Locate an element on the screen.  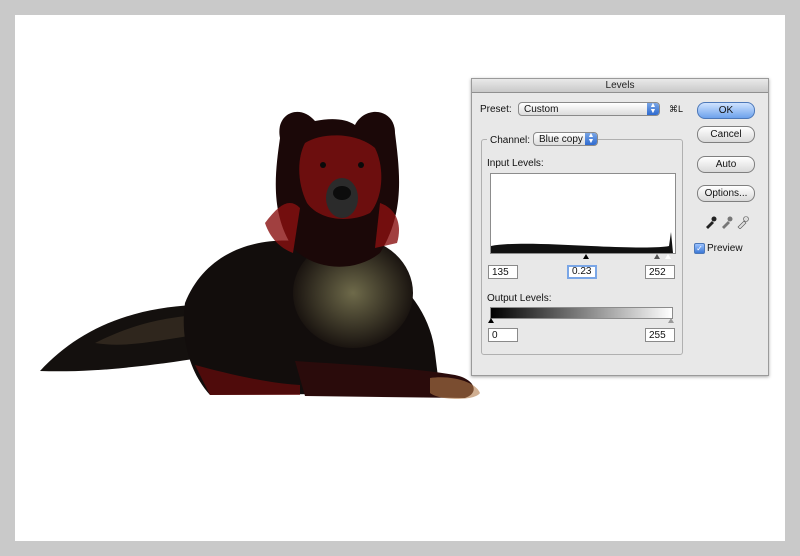
eyedropper-black-icon is located at coordinates (711, 223).